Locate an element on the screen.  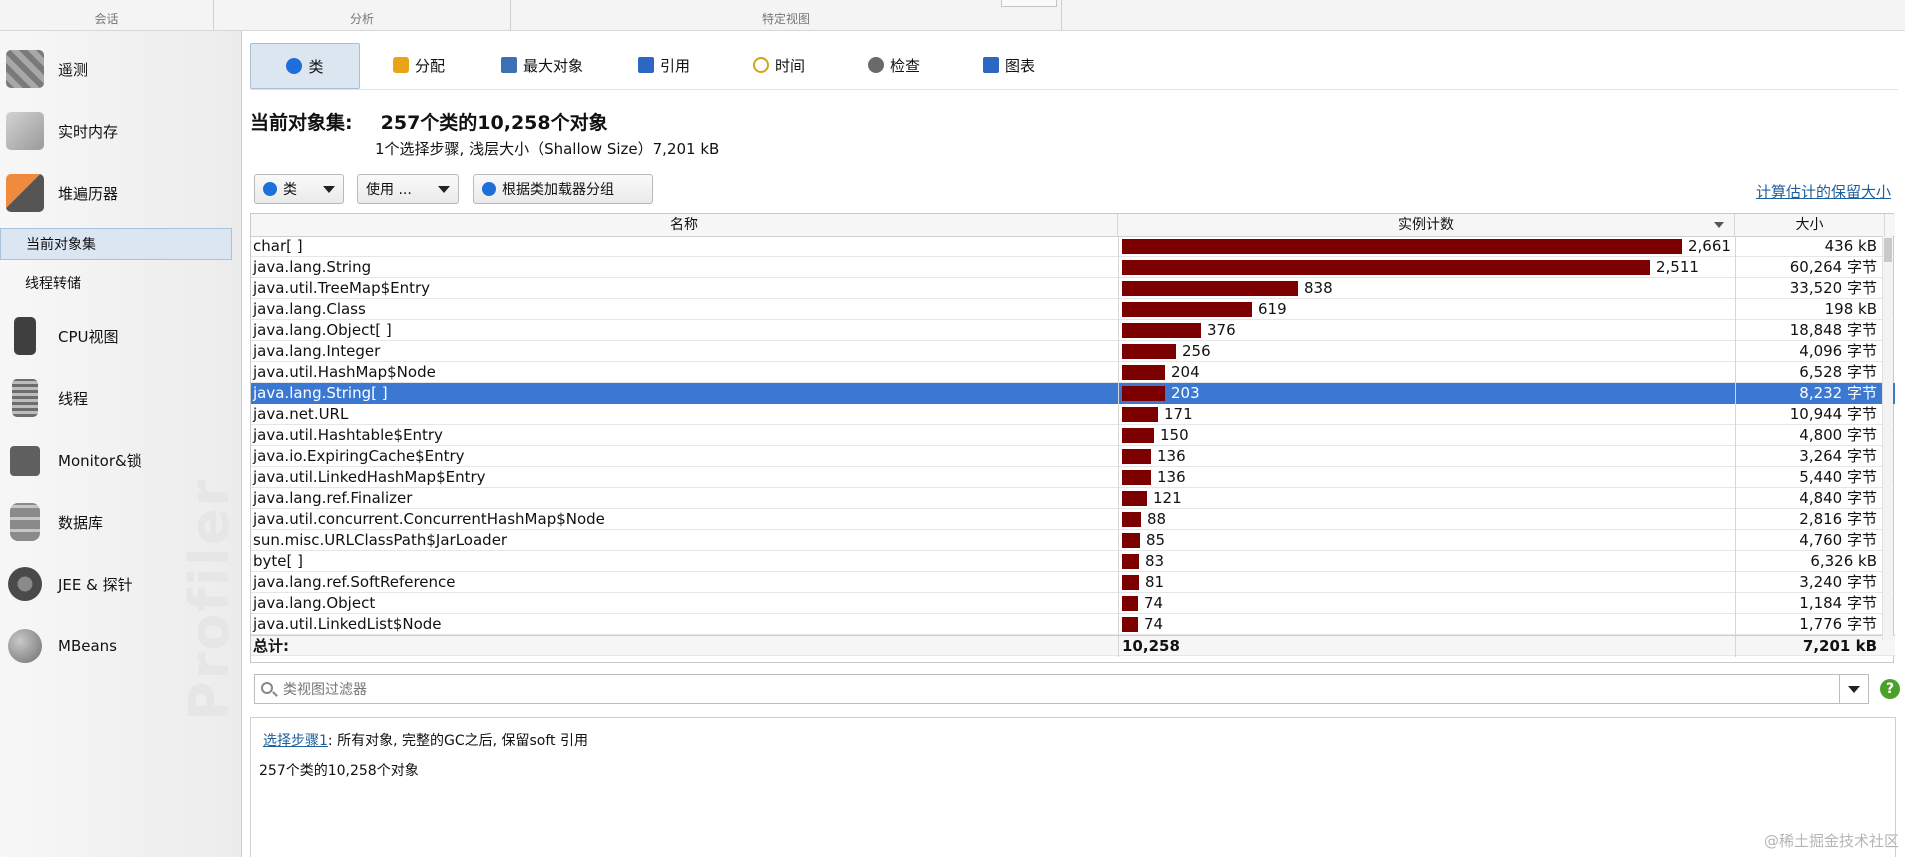
filter-dropdown-button is located at coordinates (1853, 689).